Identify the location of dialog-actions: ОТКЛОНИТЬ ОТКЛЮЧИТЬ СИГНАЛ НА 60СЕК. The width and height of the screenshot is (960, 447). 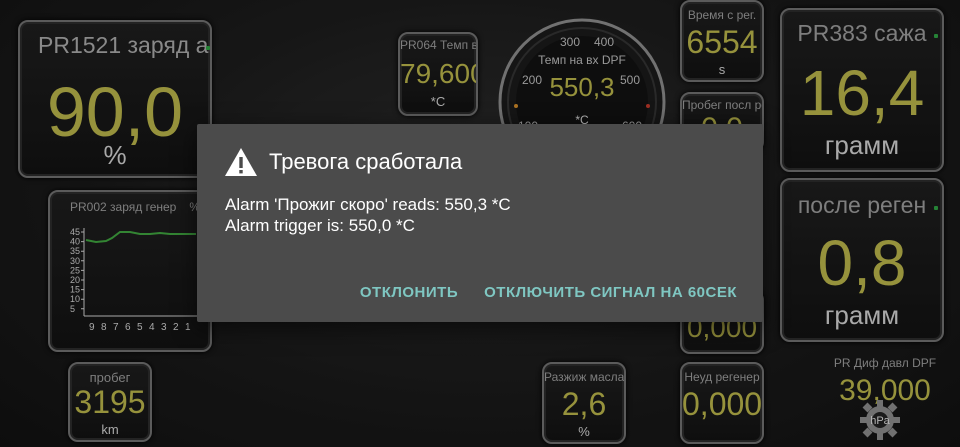
(548, 292).